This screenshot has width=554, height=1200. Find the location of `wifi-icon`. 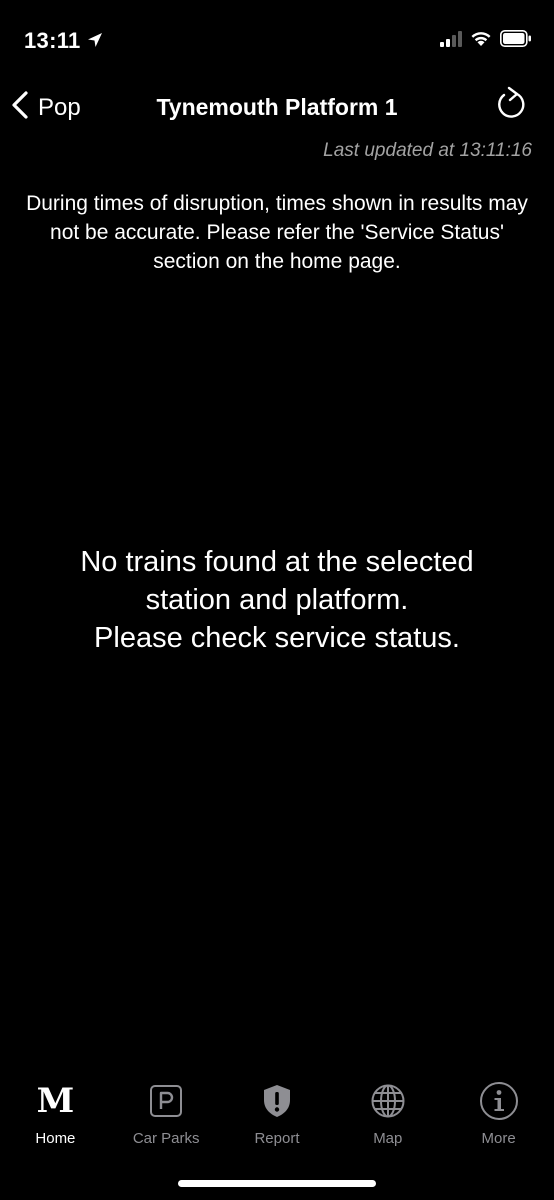

wifi-icon is located at coordinates (481, 41).